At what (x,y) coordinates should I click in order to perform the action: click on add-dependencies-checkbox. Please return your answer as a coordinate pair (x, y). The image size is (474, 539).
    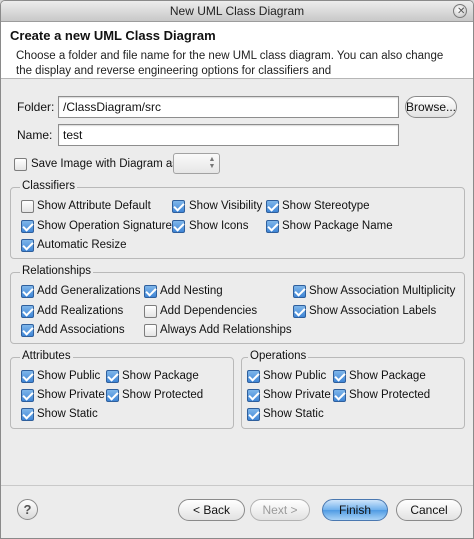
    Looking at the image, I should click on (150, 311).